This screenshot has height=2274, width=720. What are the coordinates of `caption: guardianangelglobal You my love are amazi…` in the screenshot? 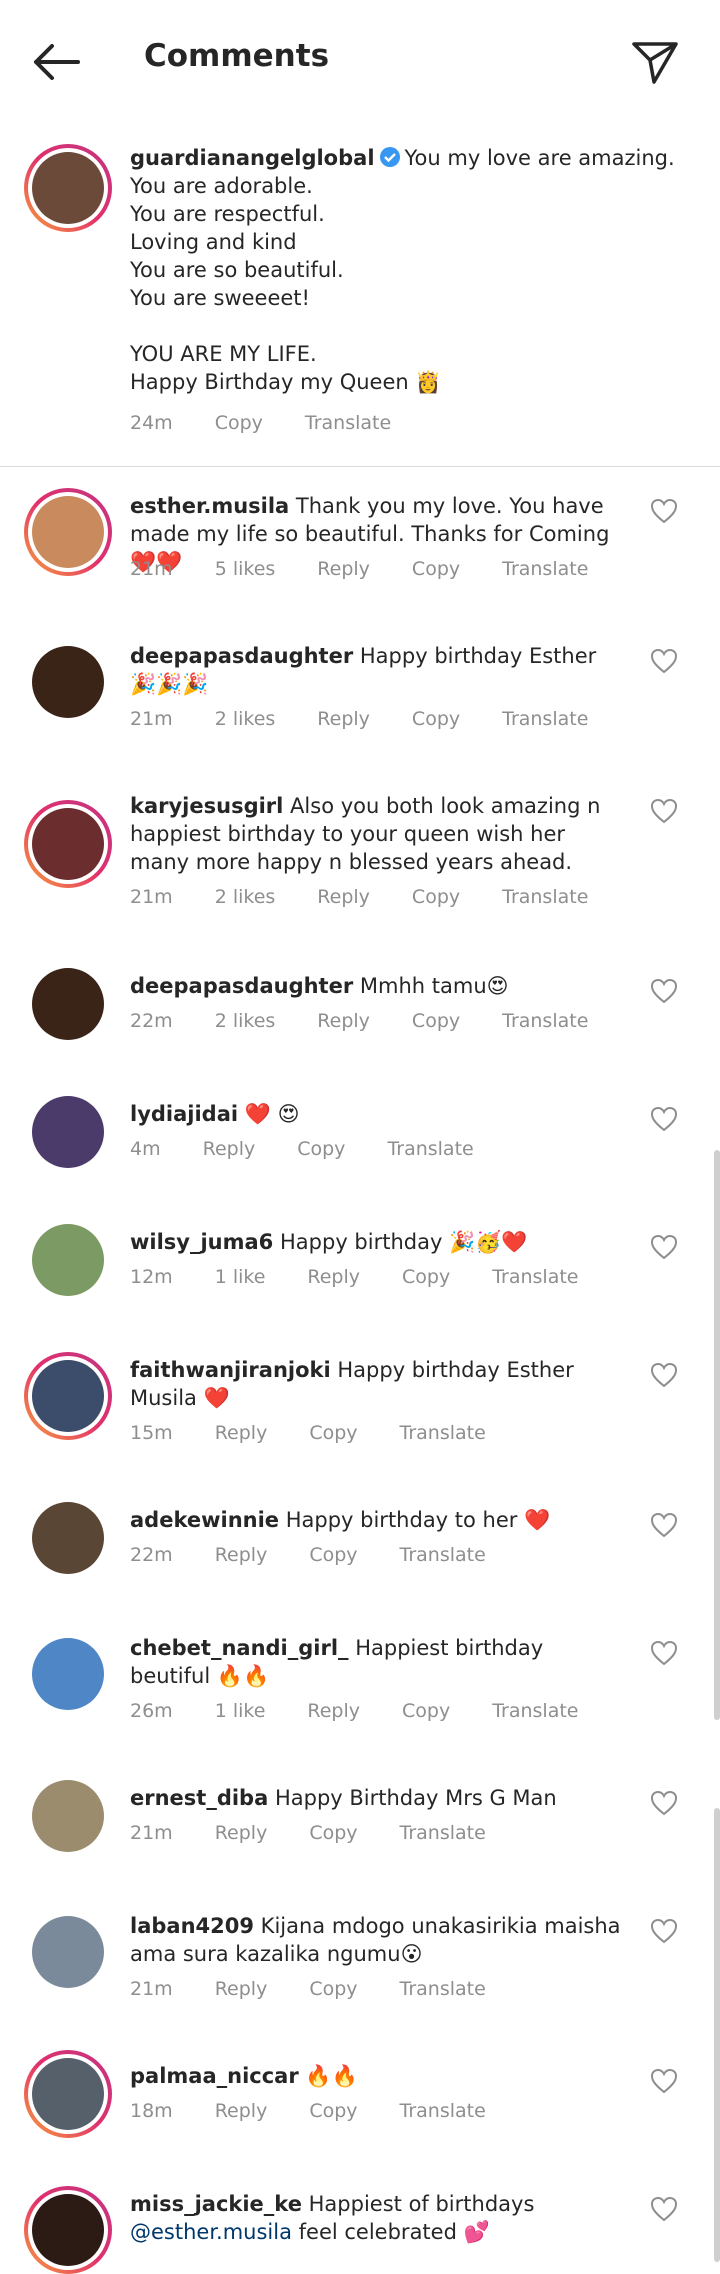 It's located at (360, 296).